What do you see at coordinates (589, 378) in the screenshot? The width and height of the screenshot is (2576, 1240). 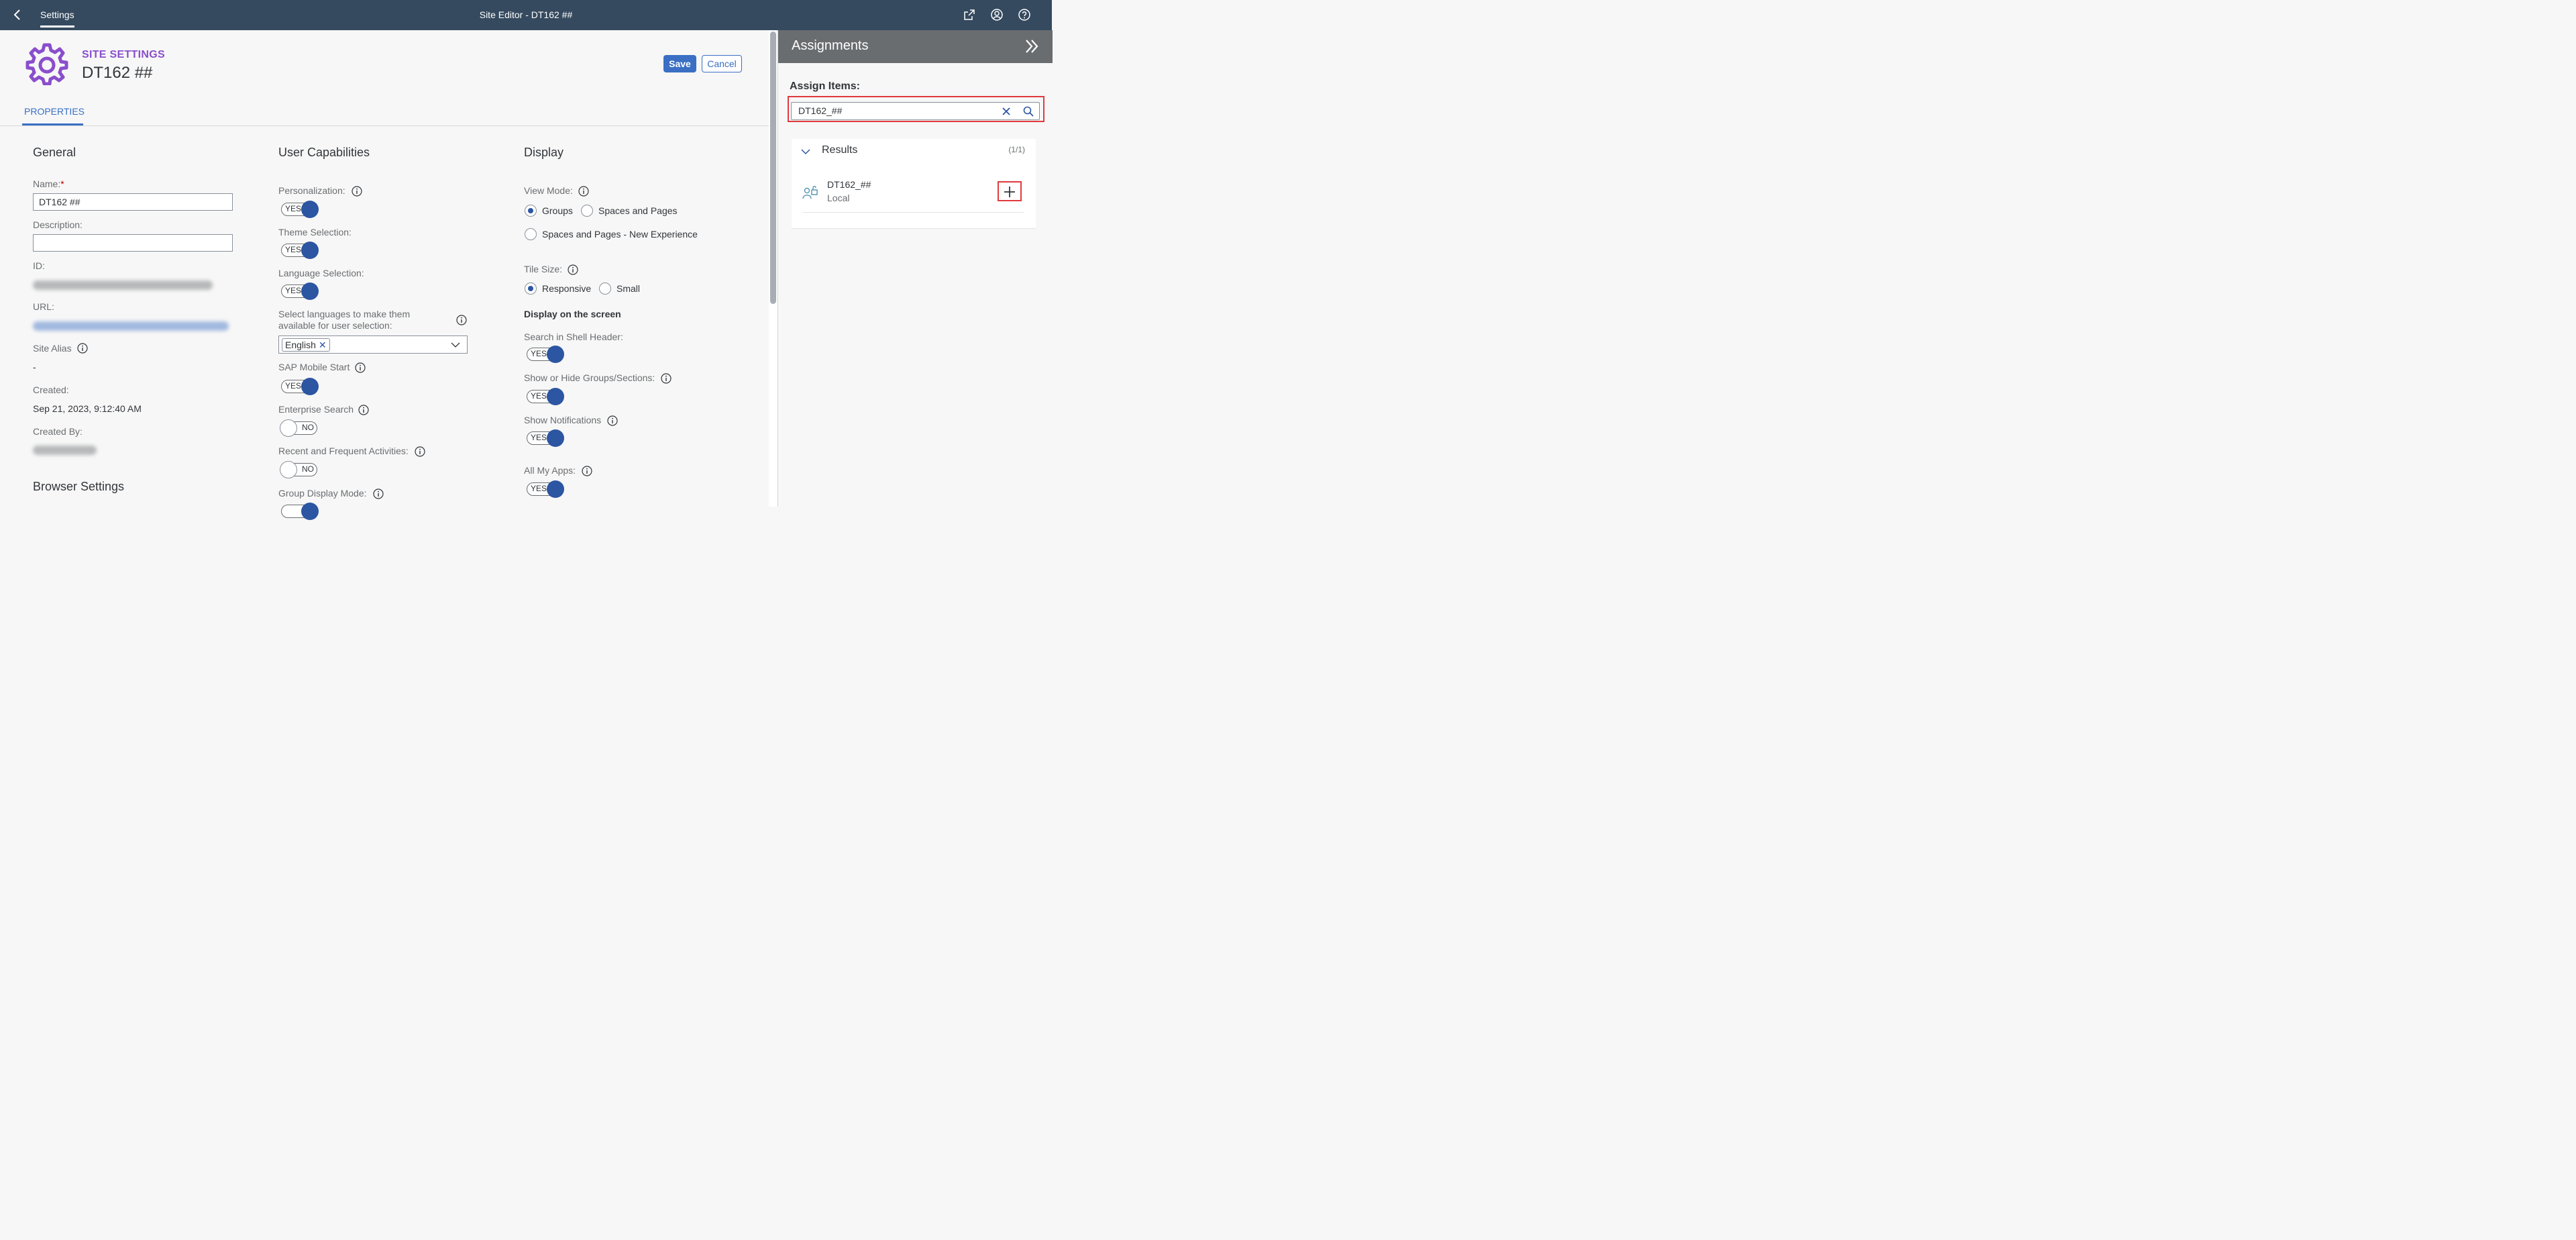 I see `groups-sections-label: Show or Hide Groups/Sections:` at bounding box center [589, 378].